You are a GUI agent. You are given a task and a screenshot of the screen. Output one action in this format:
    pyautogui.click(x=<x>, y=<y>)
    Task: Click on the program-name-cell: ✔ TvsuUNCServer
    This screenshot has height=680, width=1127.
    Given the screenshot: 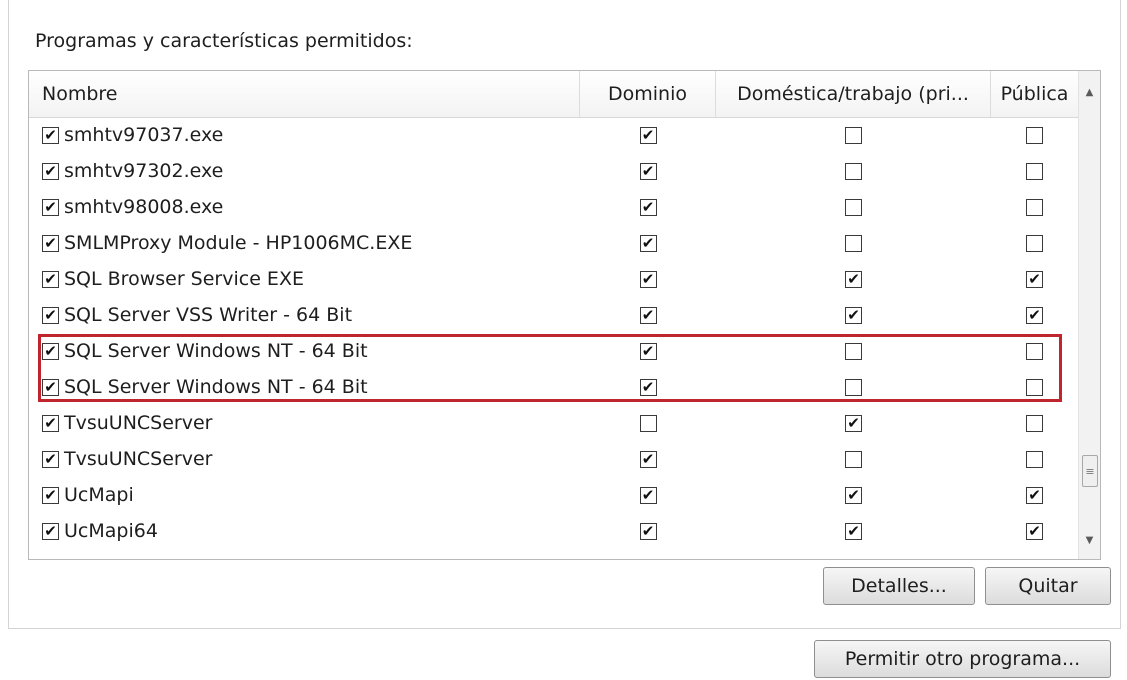 What is the action you would take?
    pyautogui.click(x=127, y=459)
    